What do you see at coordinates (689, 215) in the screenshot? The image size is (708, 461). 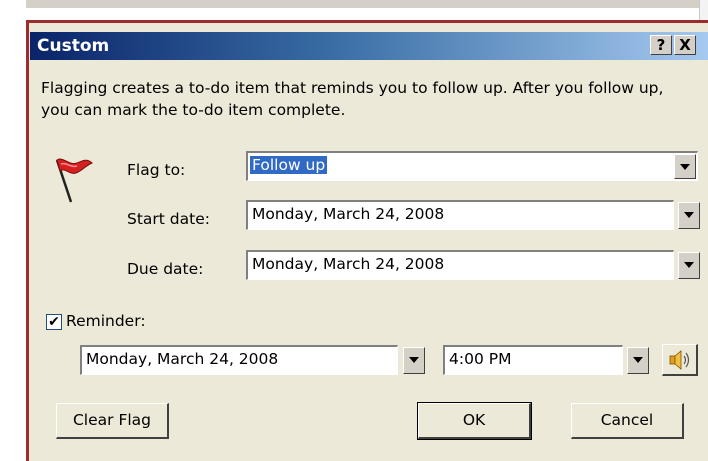 I see `start-date-dropdown-icon` at bounding box center [689, 215].